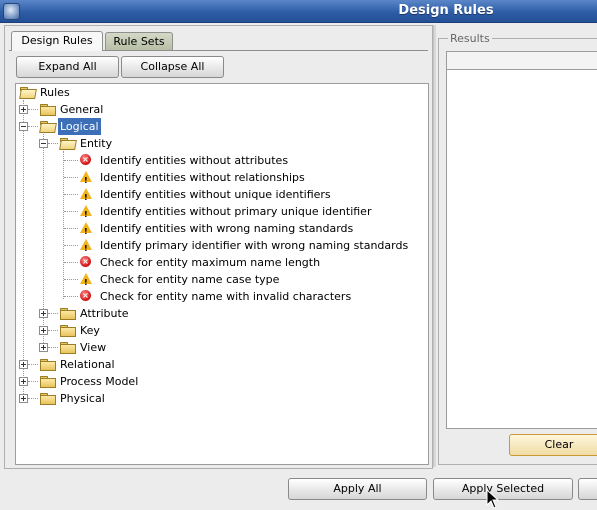  What do you see at coordinates (82, 398) in the screenshot?
I see `tree-node-label: Physical` at bounding box center [82, 398].